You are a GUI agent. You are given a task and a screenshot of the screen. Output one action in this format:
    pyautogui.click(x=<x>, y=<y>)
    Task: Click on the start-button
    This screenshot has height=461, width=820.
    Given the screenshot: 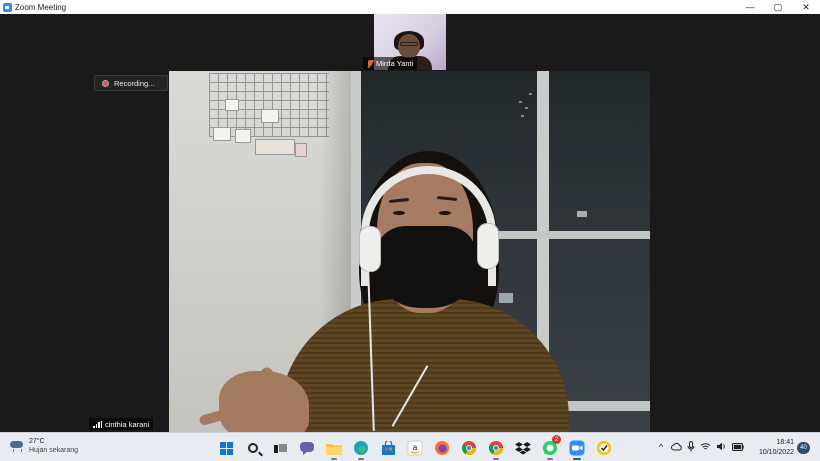 What is the action you would take?
    pyautogui.click(x=226, y=448)
    